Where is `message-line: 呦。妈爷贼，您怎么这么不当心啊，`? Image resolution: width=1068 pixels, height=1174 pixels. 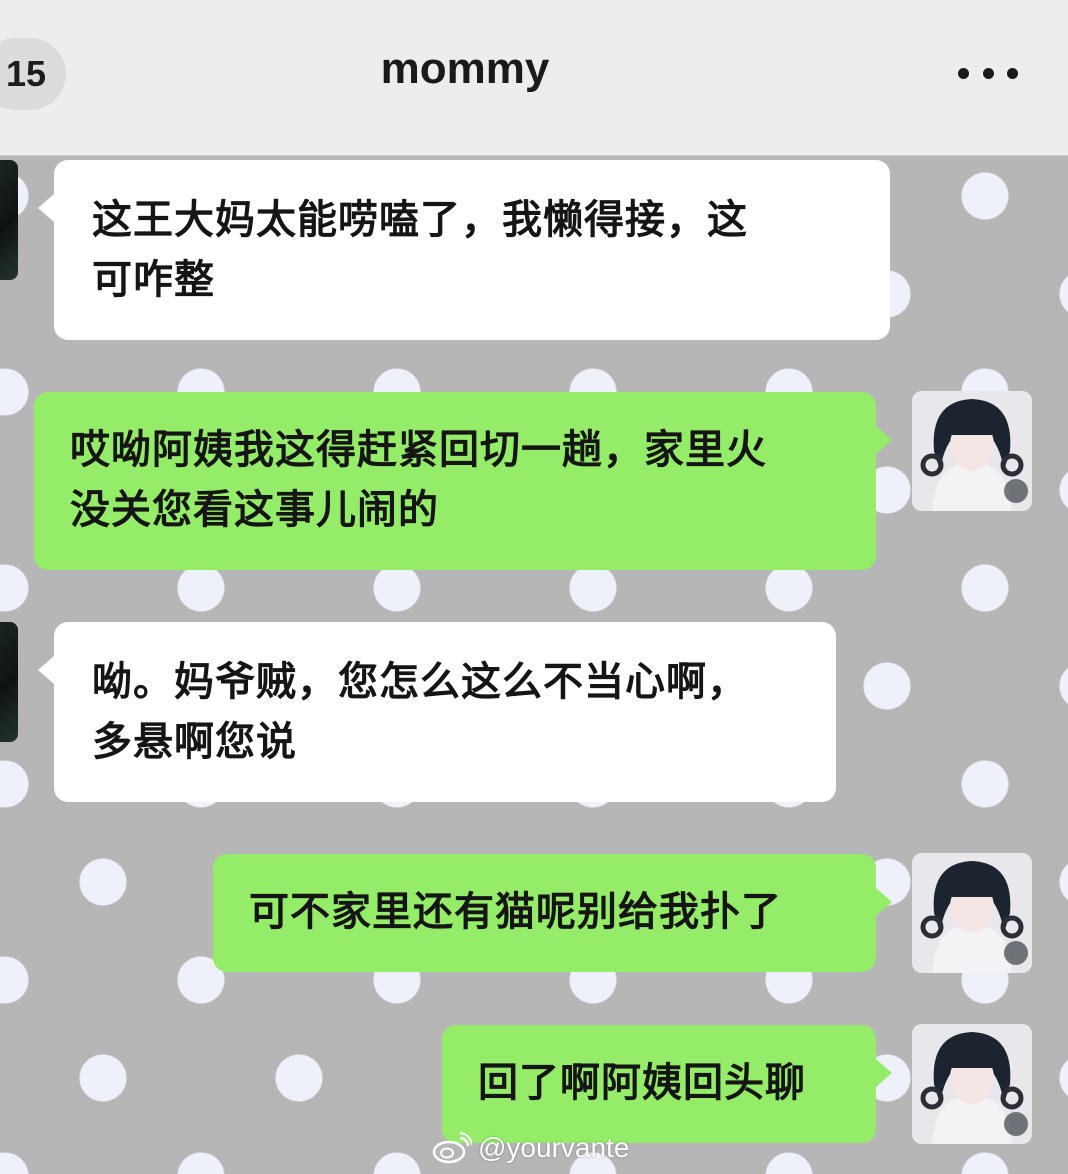 message-line: 呦。妈爷贼，您怎么这么不当心啊， is located at coordinates (420, 682).